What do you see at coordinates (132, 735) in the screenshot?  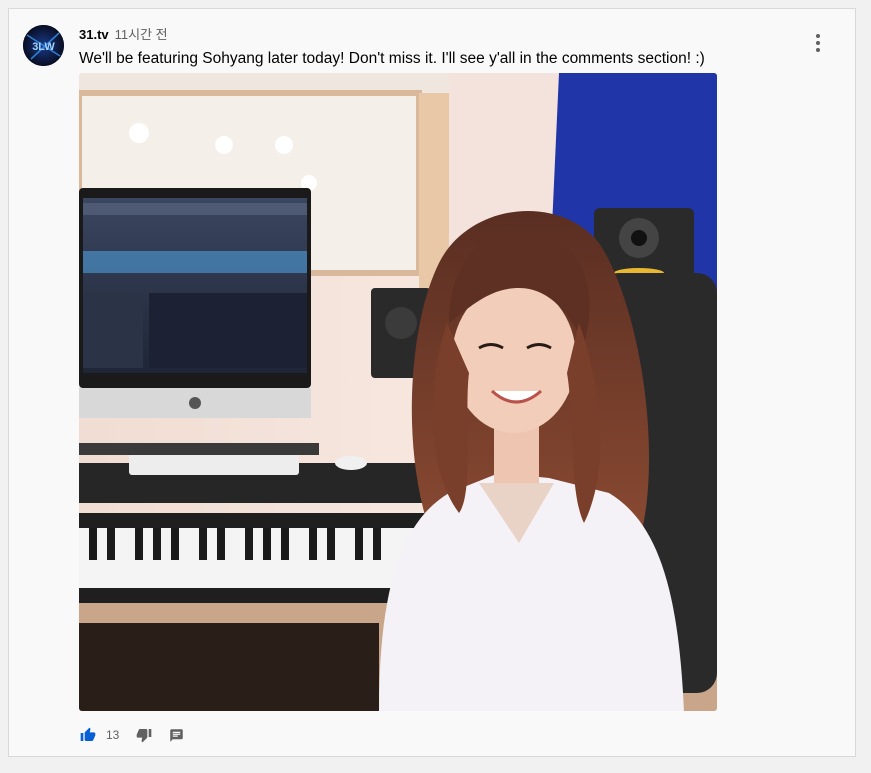 I see `comment-actions: 13` at bounding box center [132, 735].